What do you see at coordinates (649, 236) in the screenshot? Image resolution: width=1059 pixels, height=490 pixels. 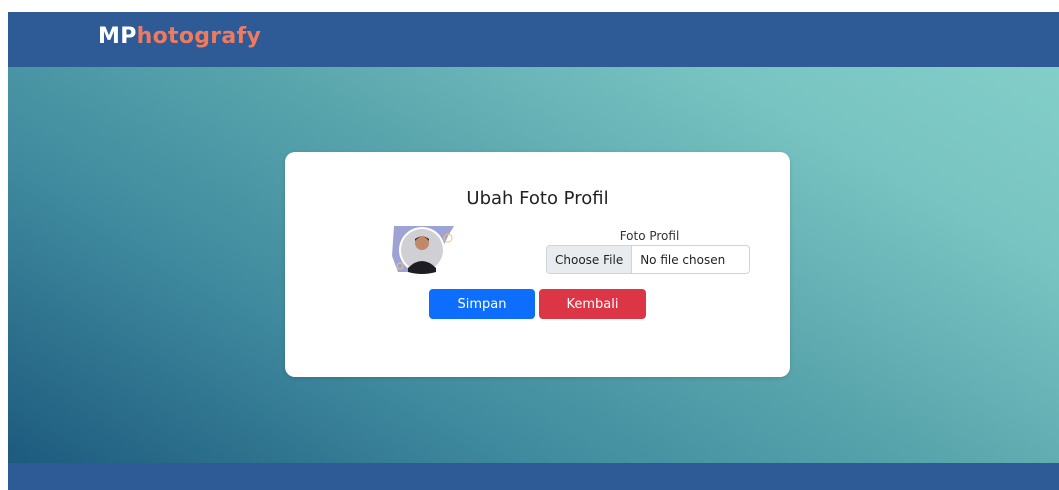 I see `photo-field-label: Foto Profil` at bounding box center [649, 236].